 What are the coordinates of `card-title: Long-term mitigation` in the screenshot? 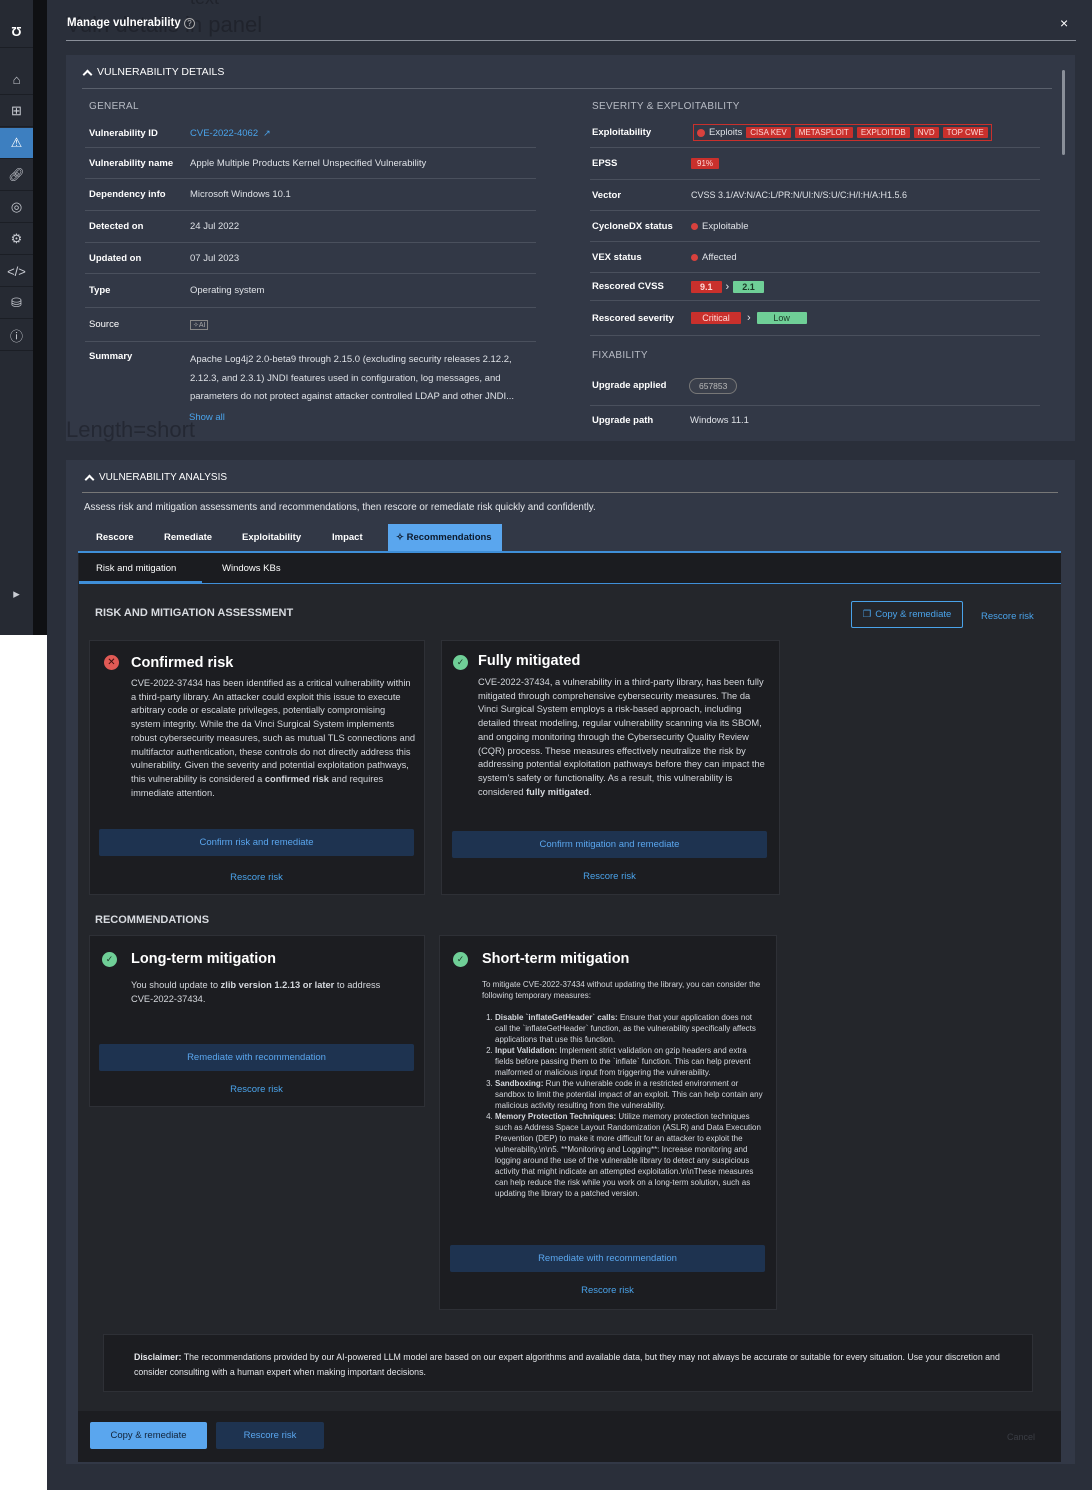 It's located at (203, 959).